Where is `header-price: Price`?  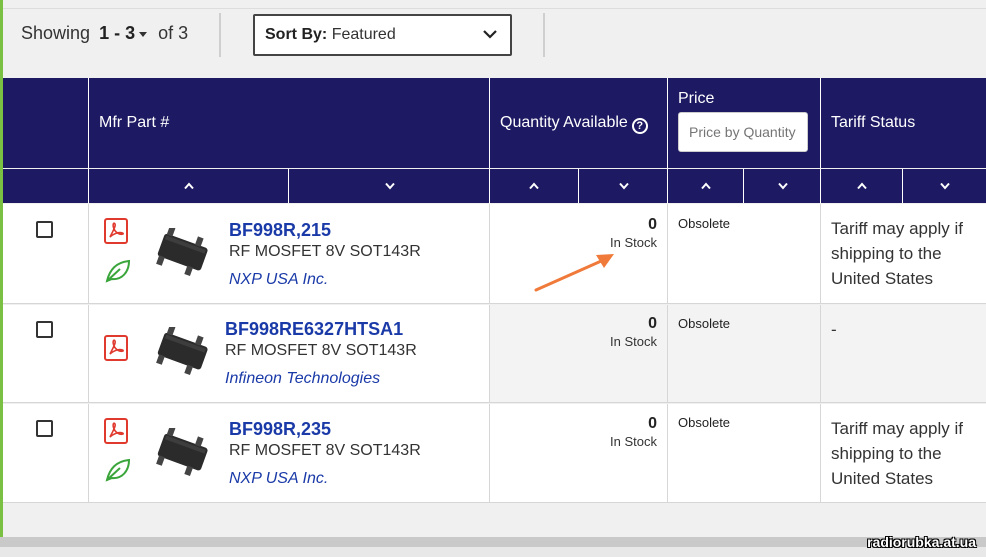 header-price: Price is located at coordinates (744, 123).